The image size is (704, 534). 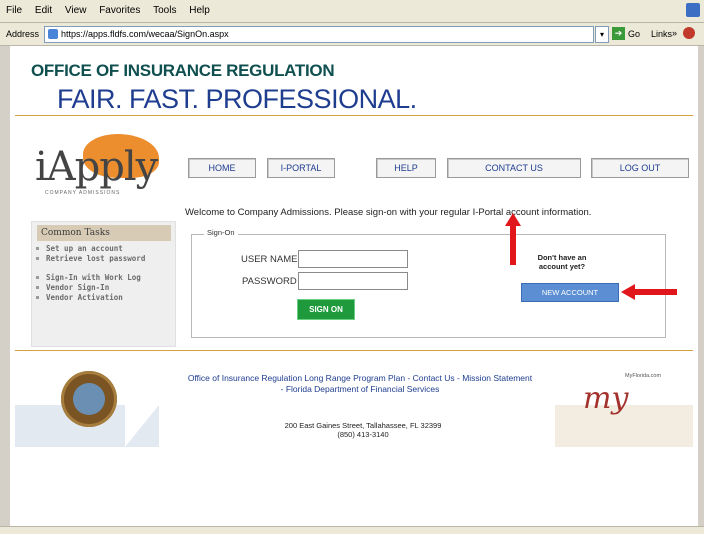 I want to click on address-dropdown-icon: ▾, so click(x=602, y=34).